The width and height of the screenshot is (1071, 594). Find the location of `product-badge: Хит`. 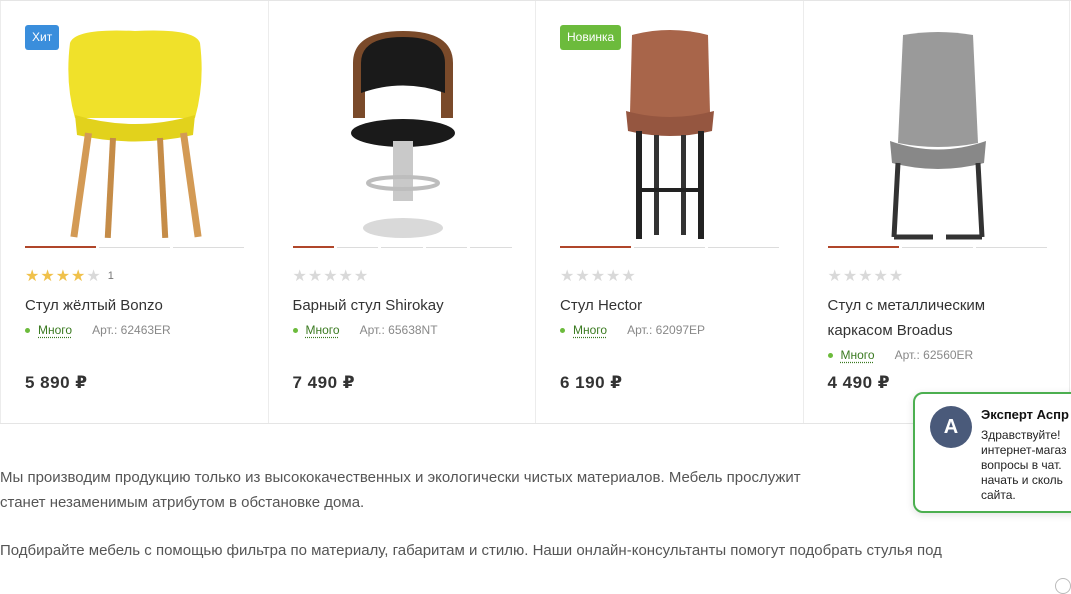

product-badge: Хит is located at coordinates (42, 37).